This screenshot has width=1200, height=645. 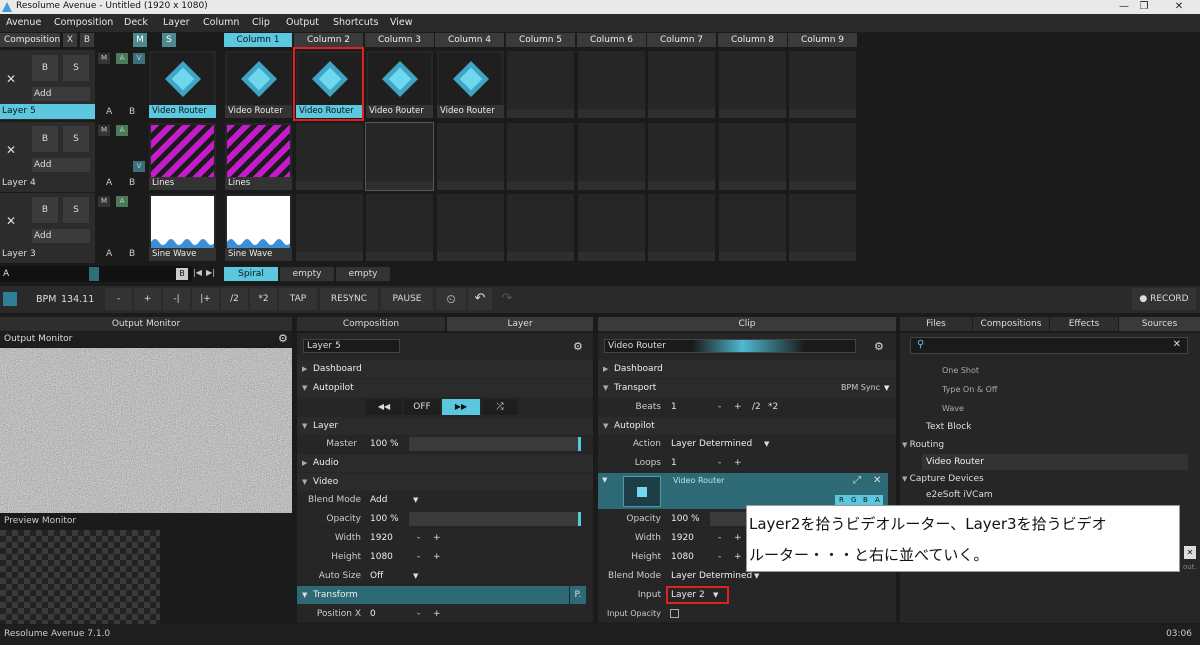 I want to click on autopilot-random-icon: ⤮, so click(x=500, y=407).